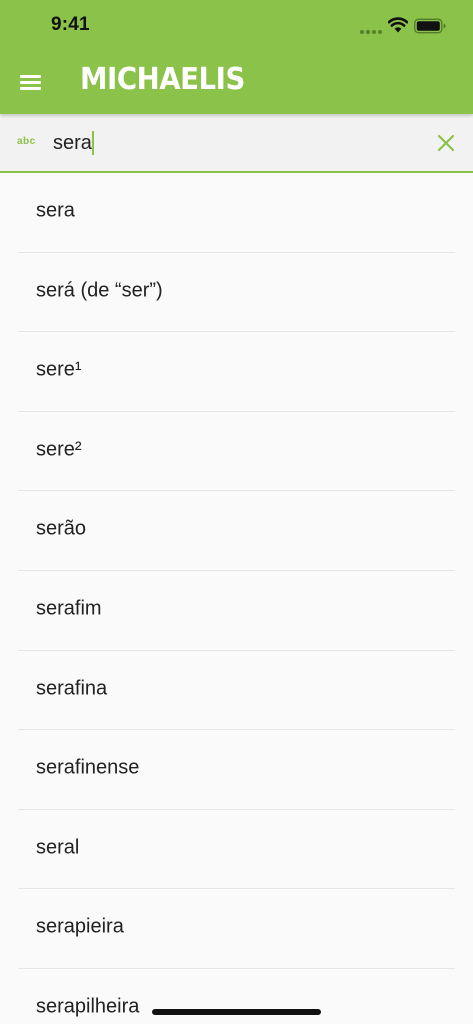 This screenshot has width=473, height=1024. What do you see at coordinates (398, 25) in the screenshot?
I see `wifi-icon` at bounding box center [398, 25].